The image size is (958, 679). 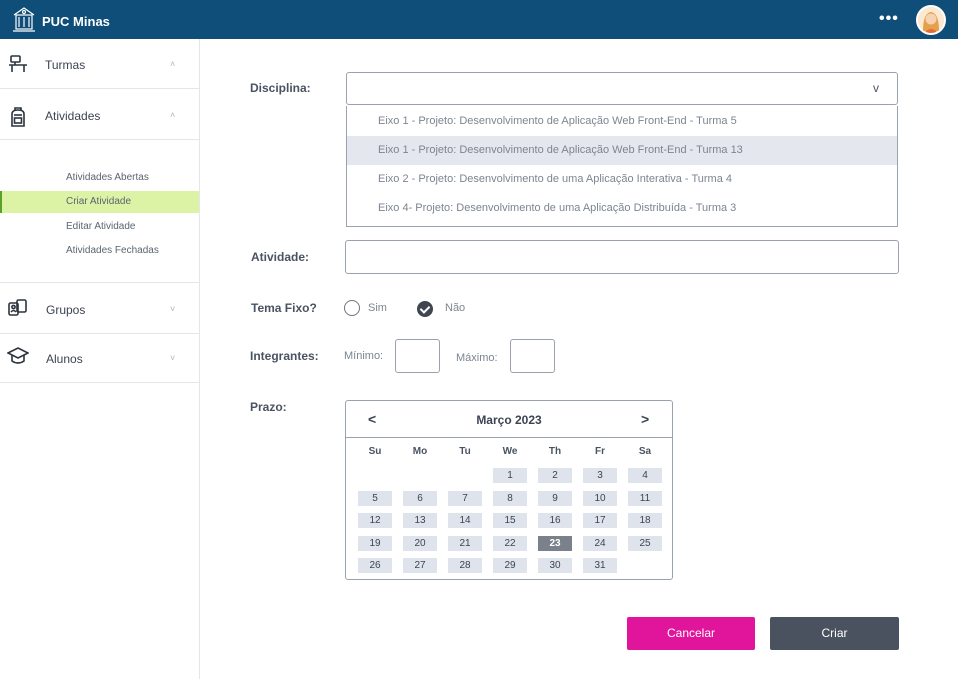 I want to click on sidebar-item-label: Turmas, so click(x=65, y=65).